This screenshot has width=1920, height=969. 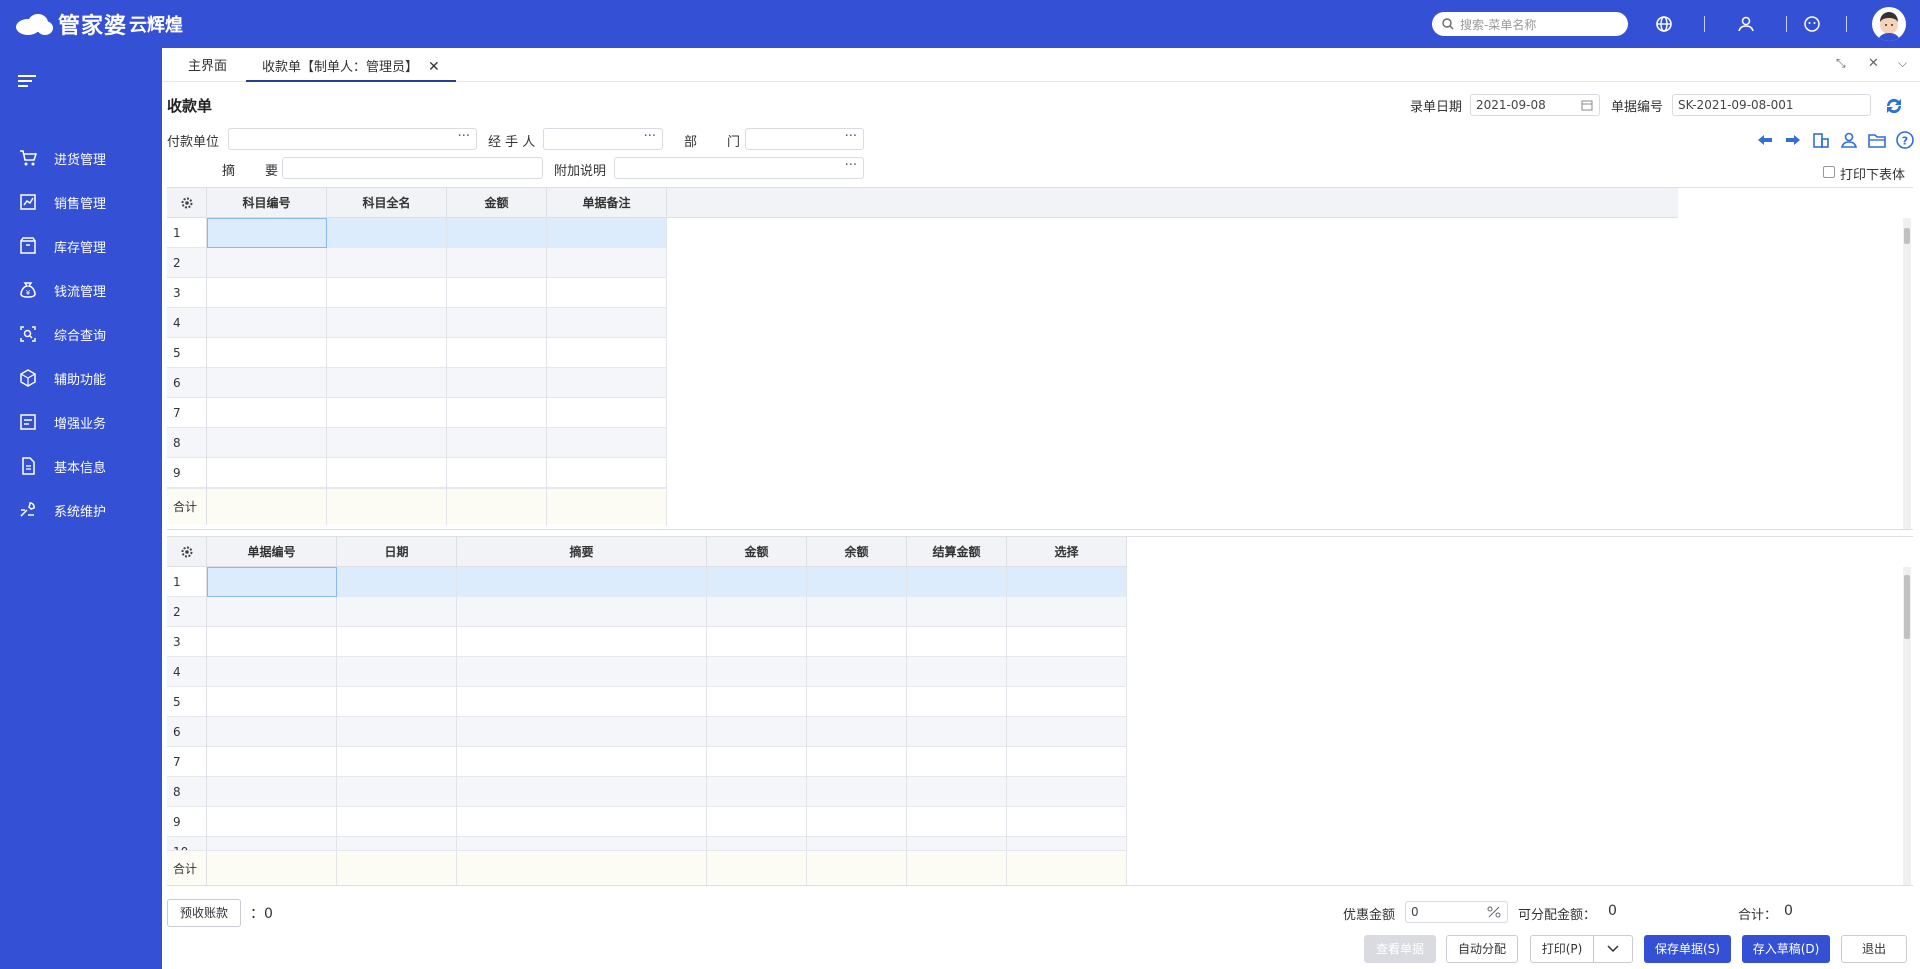 What do you see at coordinates (81, 378) in the screenshot?
I see `sidebar-item-assist: 辅助功能` at bounding box center [81, 378].